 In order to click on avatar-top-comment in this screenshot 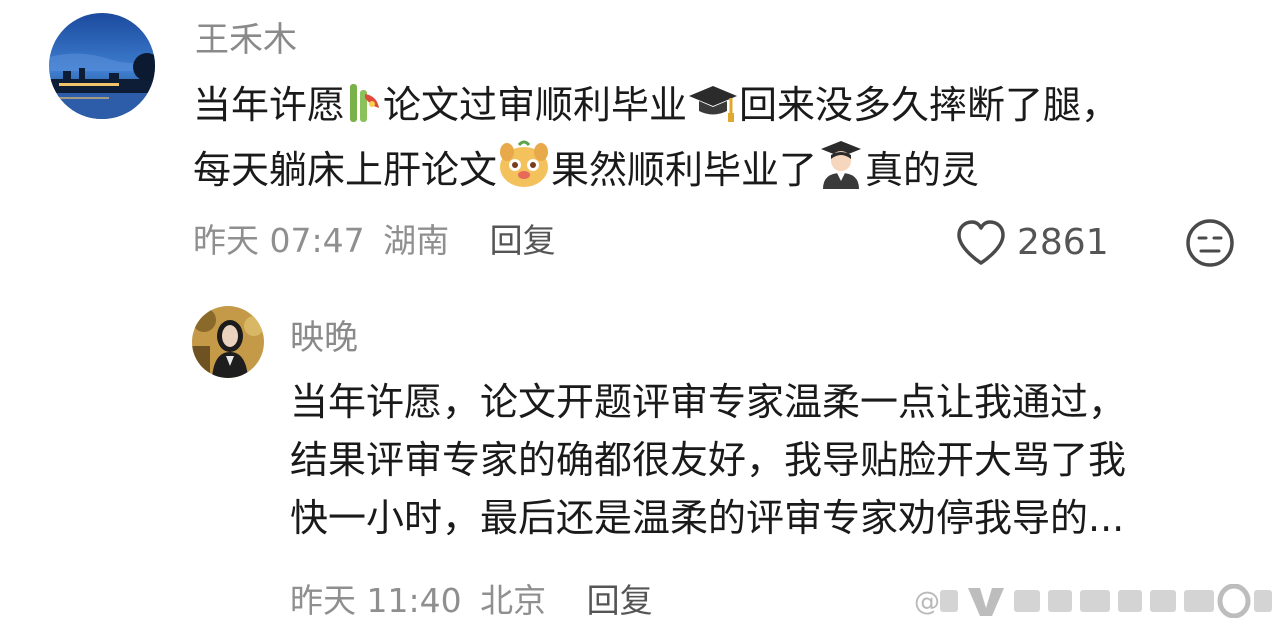, I will do `click(102, 66)`.